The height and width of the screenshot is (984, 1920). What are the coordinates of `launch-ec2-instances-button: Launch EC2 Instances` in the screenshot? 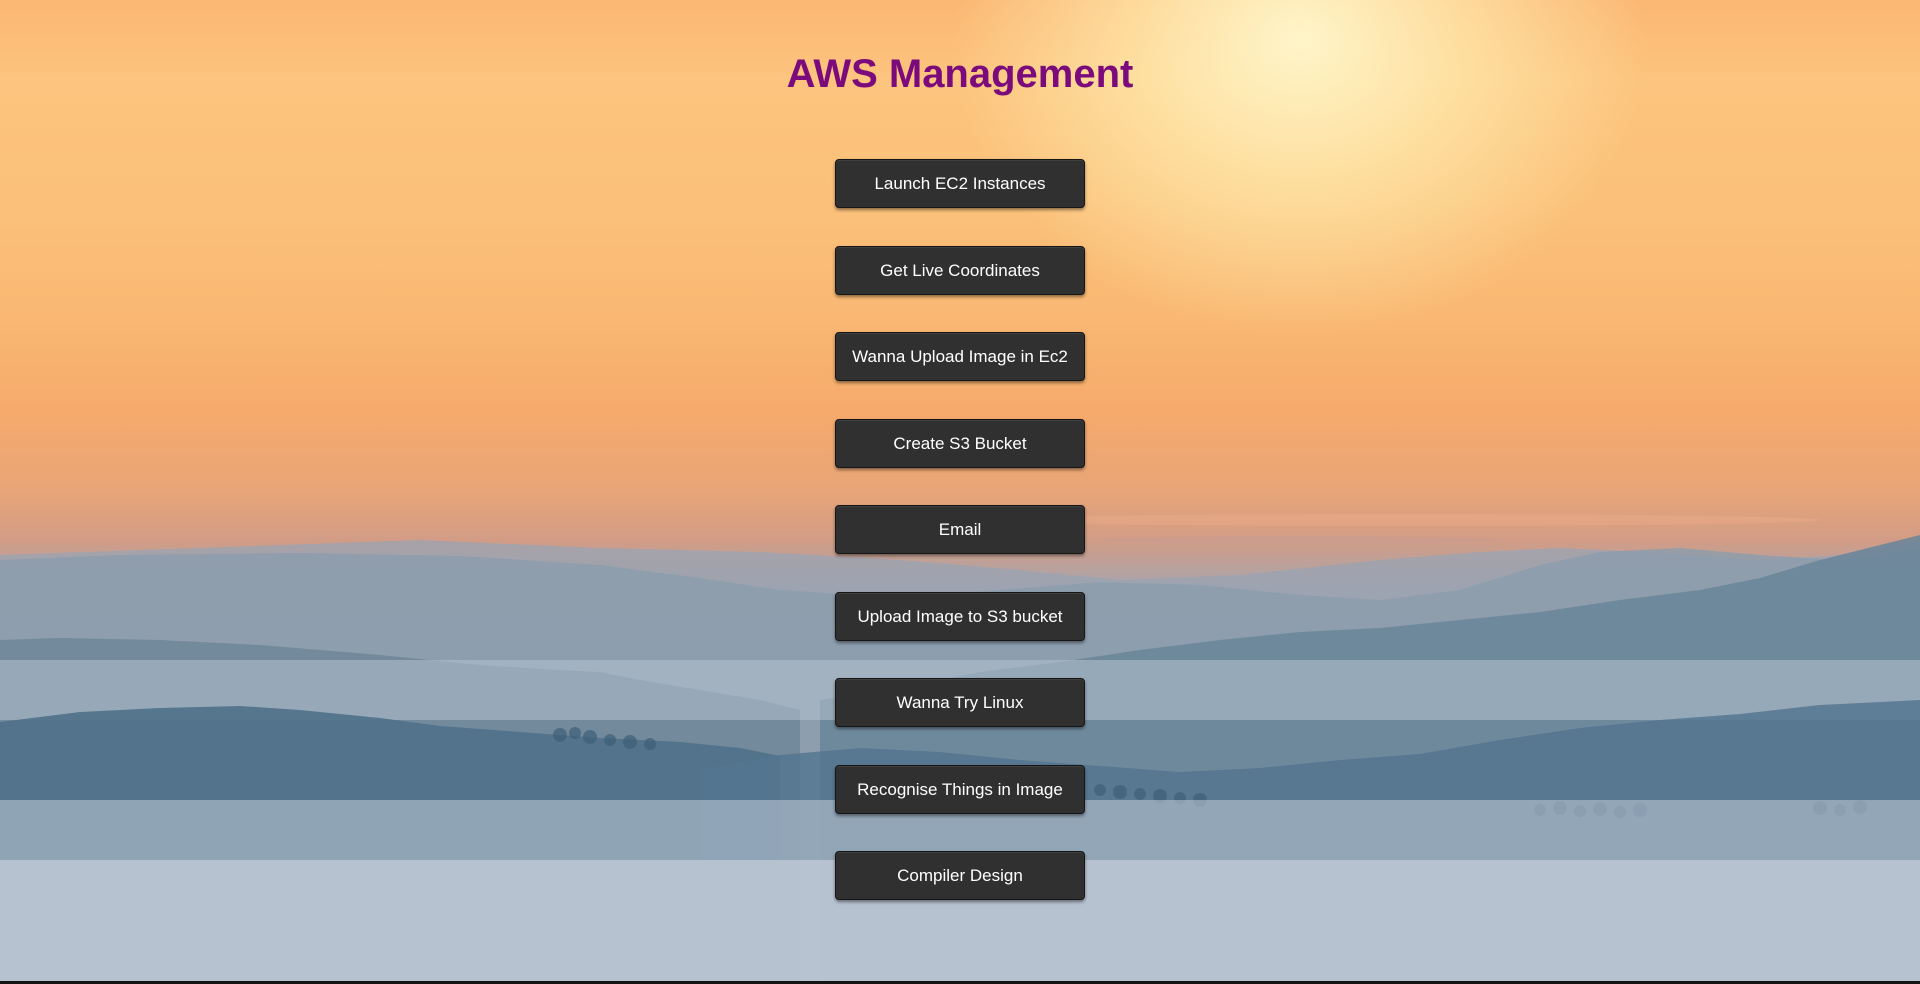 It's located at (960, 183).